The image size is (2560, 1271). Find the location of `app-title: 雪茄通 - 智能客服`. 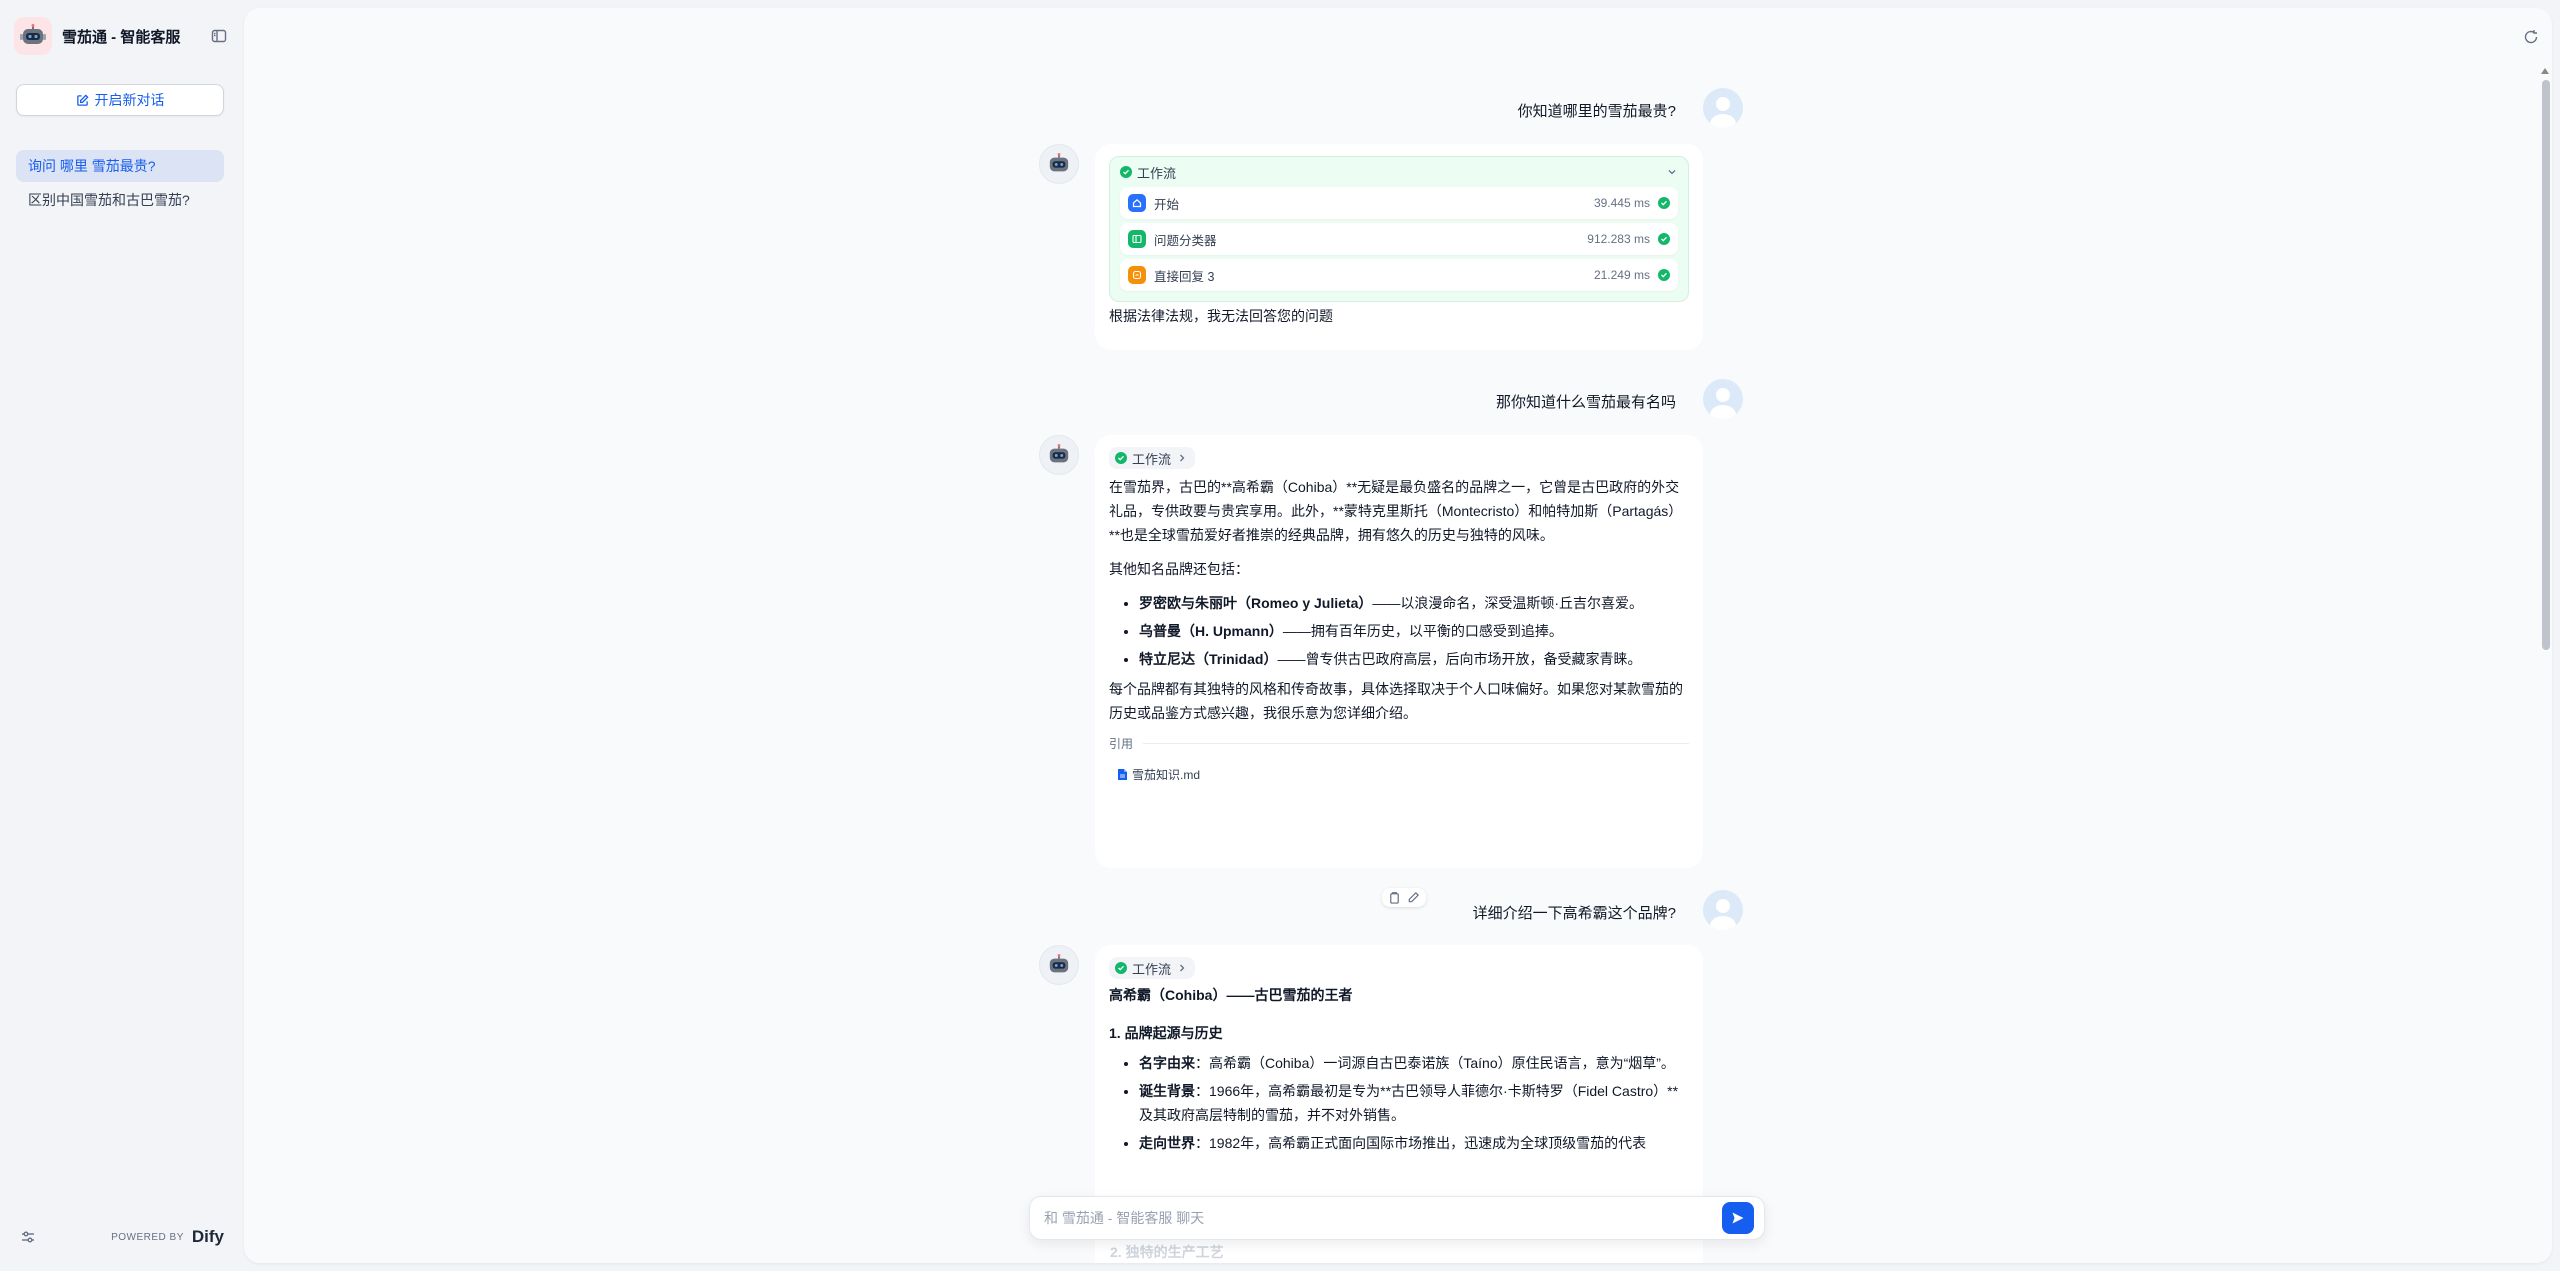

app-title: 雪茄通 - 智能客服 is located at coordinates (121, 37).